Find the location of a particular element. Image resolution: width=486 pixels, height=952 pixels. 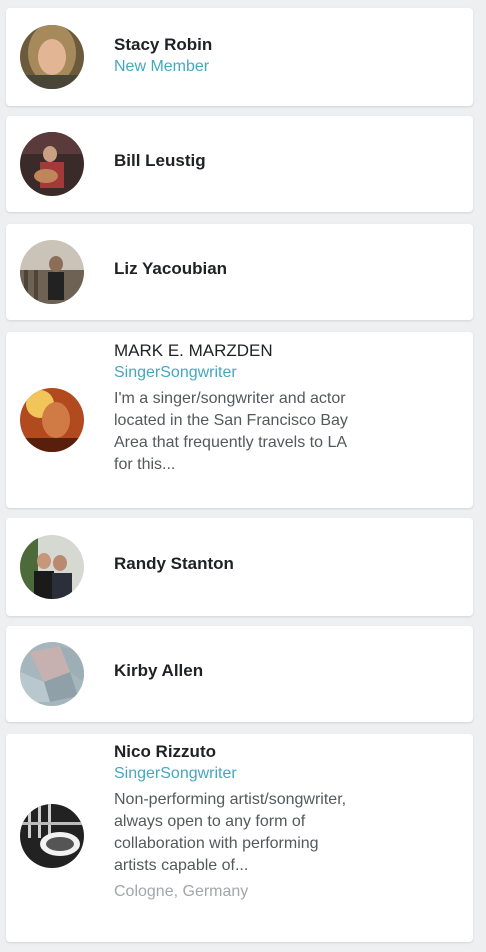

member-name: Liz Yacoubian is located at coordinates (243, 269).